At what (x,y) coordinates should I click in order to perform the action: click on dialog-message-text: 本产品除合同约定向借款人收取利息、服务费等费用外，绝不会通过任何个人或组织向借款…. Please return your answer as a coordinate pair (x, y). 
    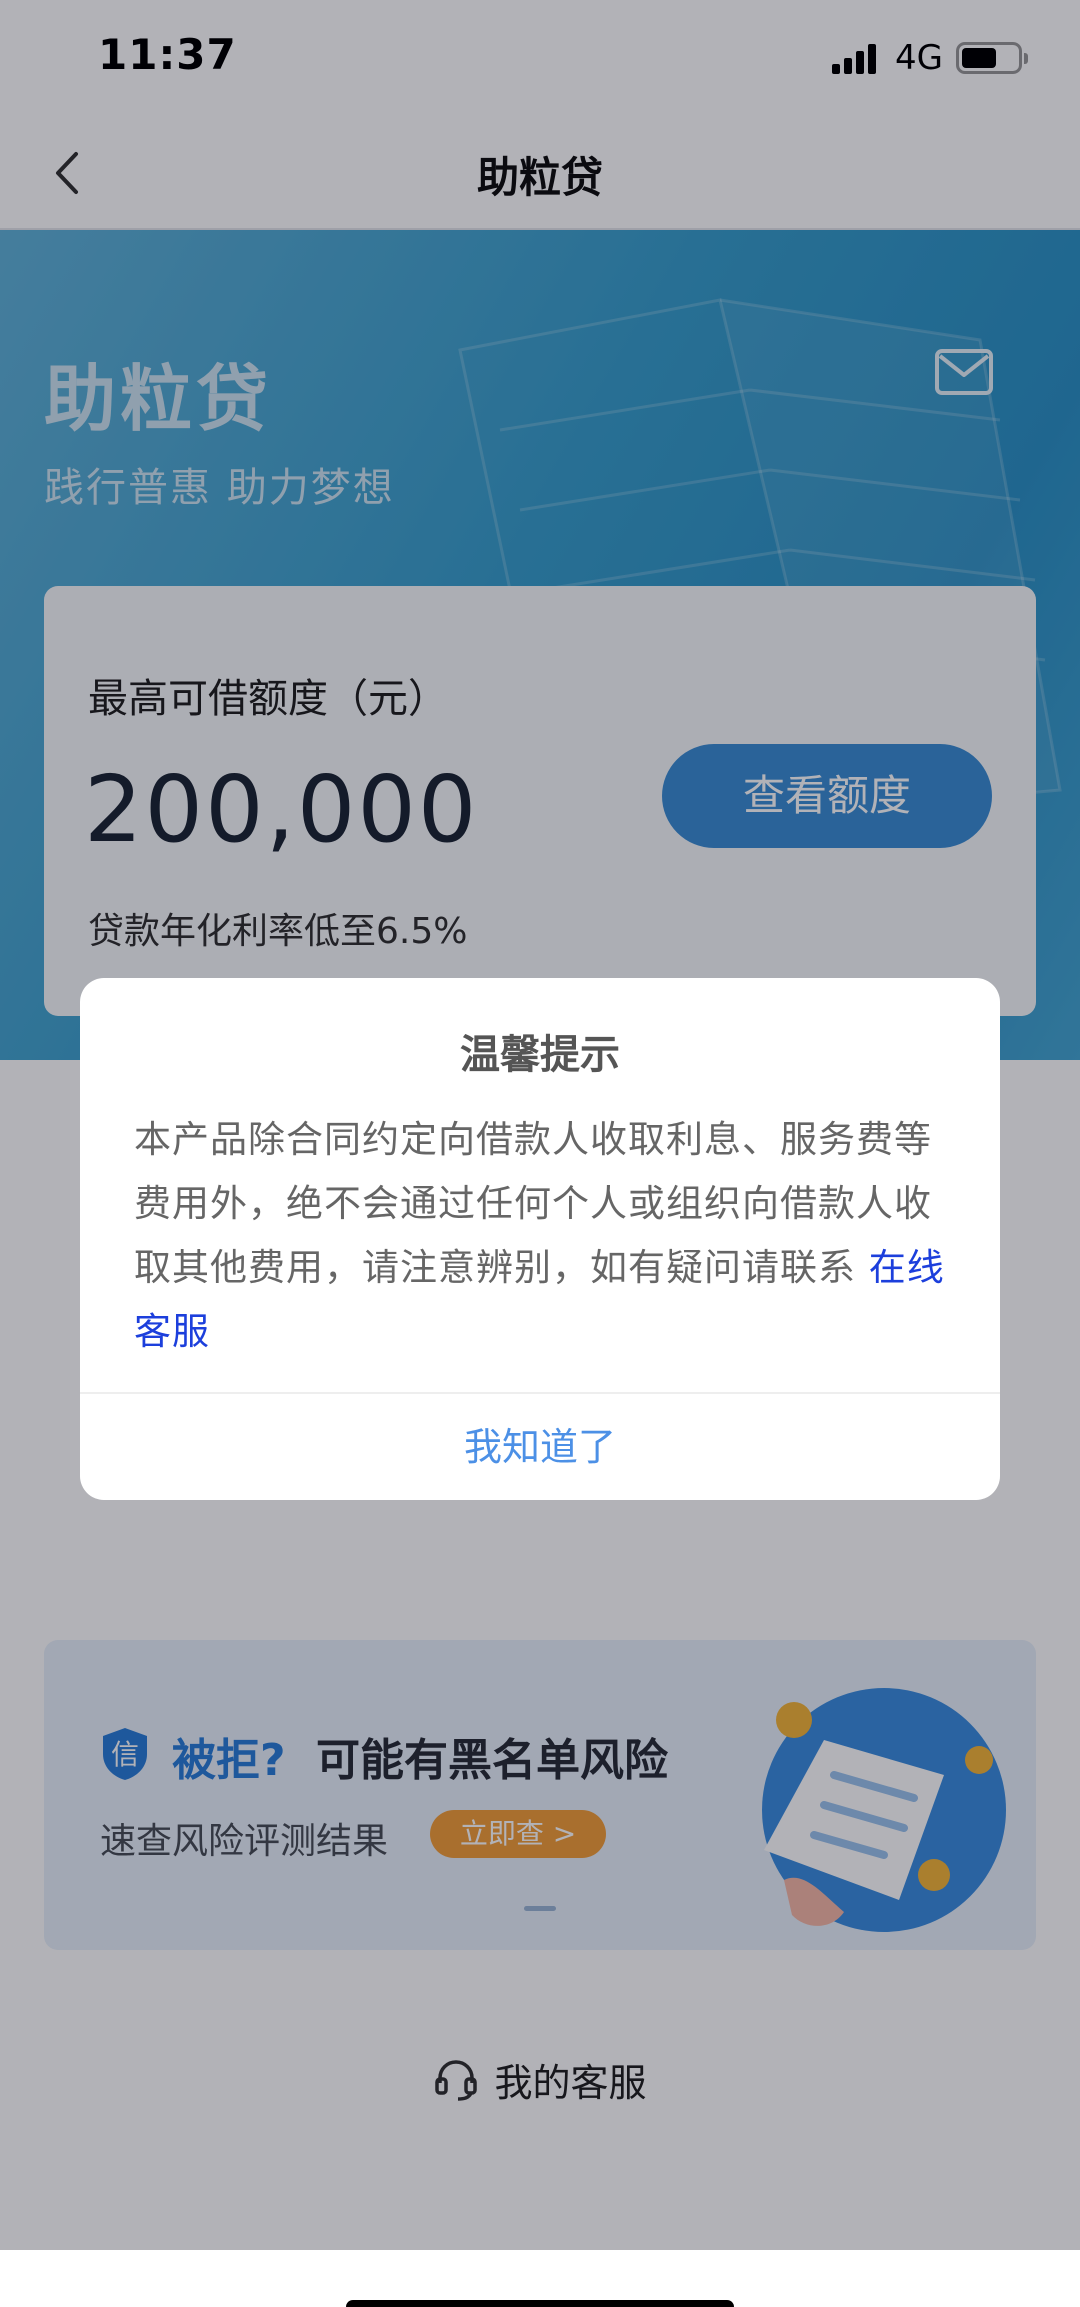
    Looking at the image, I should click on (533, 1203).